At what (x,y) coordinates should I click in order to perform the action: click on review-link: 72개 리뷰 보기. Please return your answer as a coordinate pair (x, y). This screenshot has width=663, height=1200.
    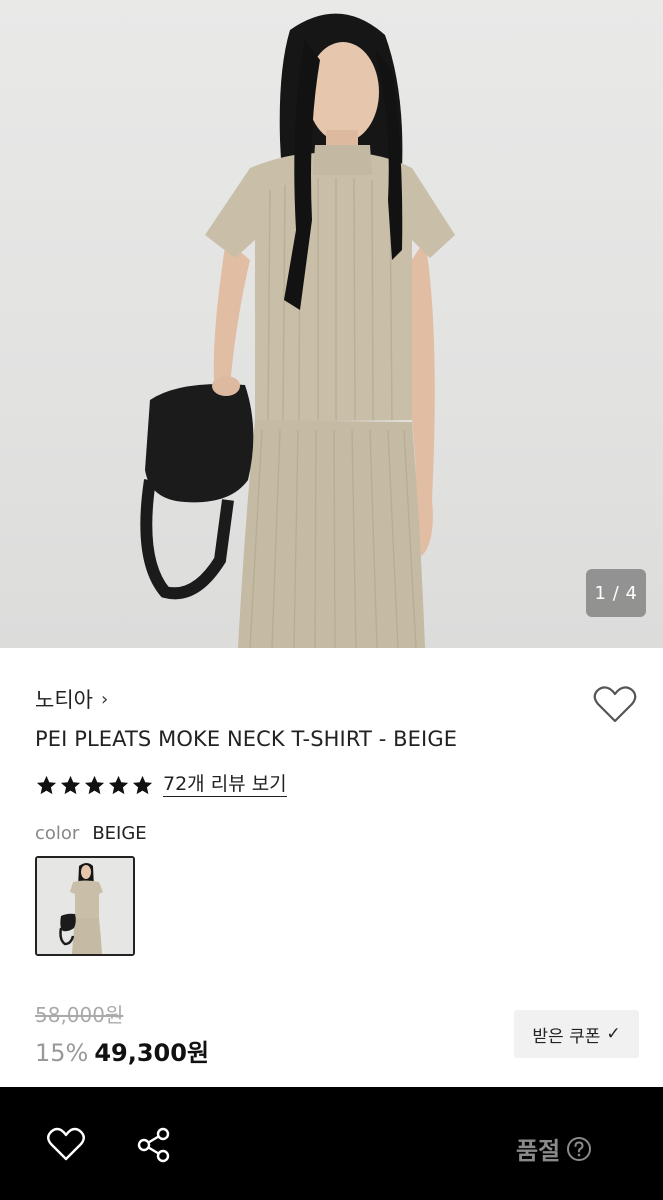
    Looking at the image, I should click on (225, 785).